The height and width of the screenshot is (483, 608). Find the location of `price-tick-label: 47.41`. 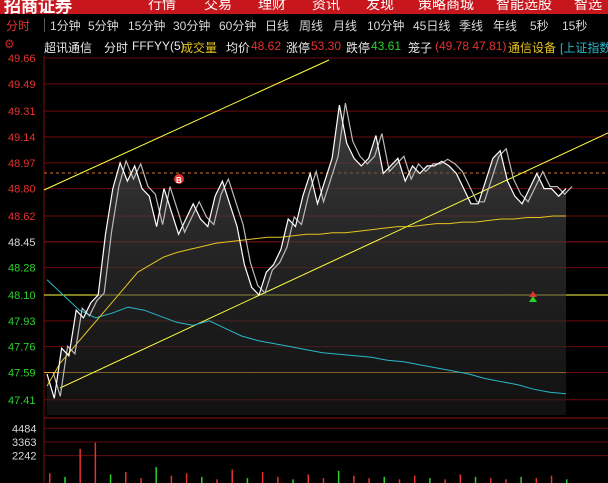

price-tick-label: 47.41 is located at coordinates (22, 401).